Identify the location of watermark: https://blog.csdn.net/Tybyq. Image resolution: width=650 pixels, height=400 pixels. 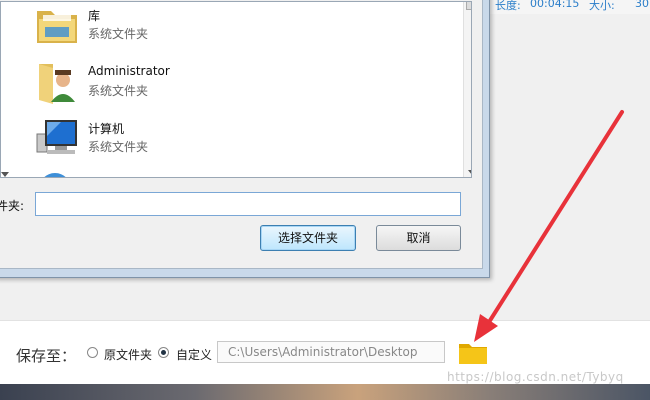
(535, 377).